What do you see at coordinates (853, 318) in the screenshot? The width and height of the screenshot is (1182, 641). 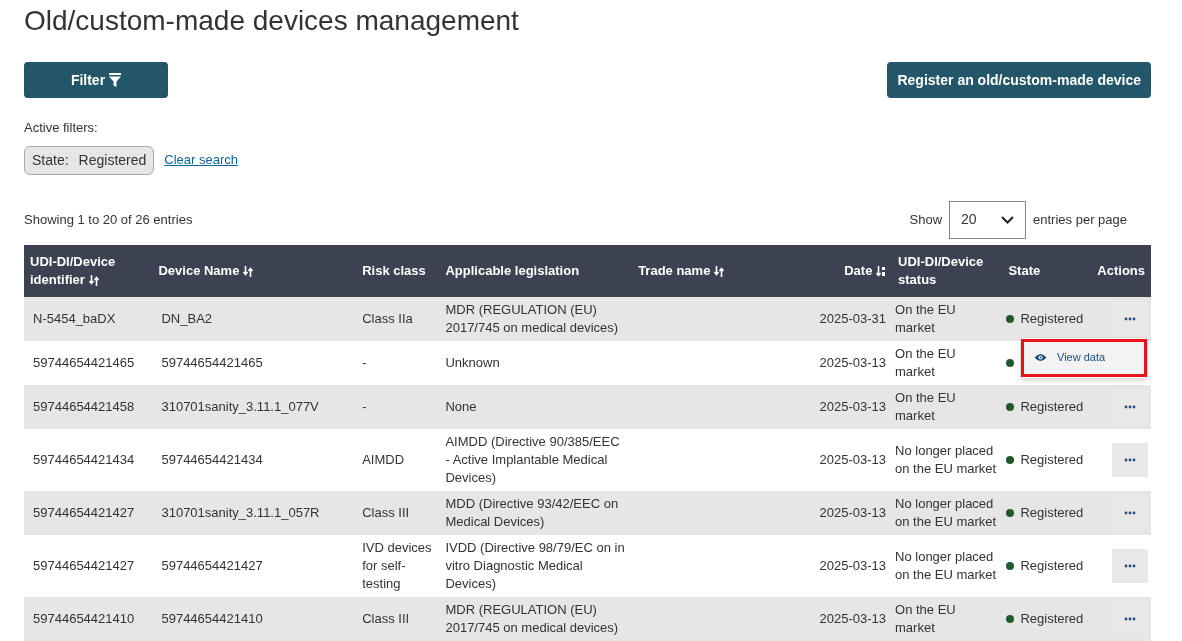 I see `table-cell: 2025-03-31` at bounding box center [853, 318].